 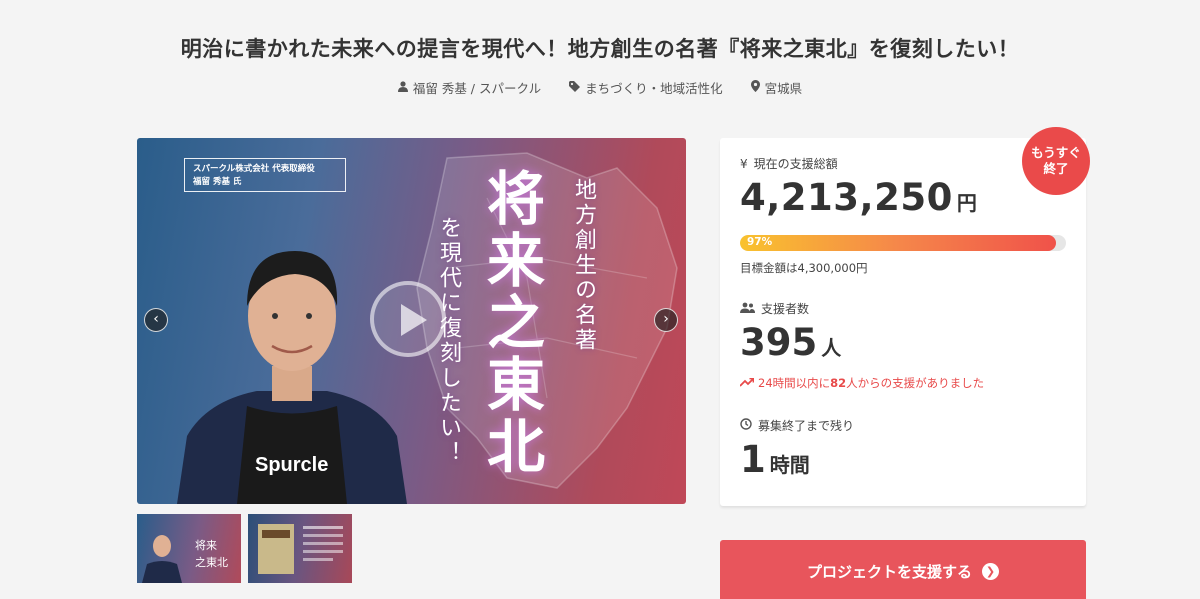 What do you see at coordinates (211, 562) in the screenshot?
I see `svg-text: 之東北` at bounding box center [211, 562].